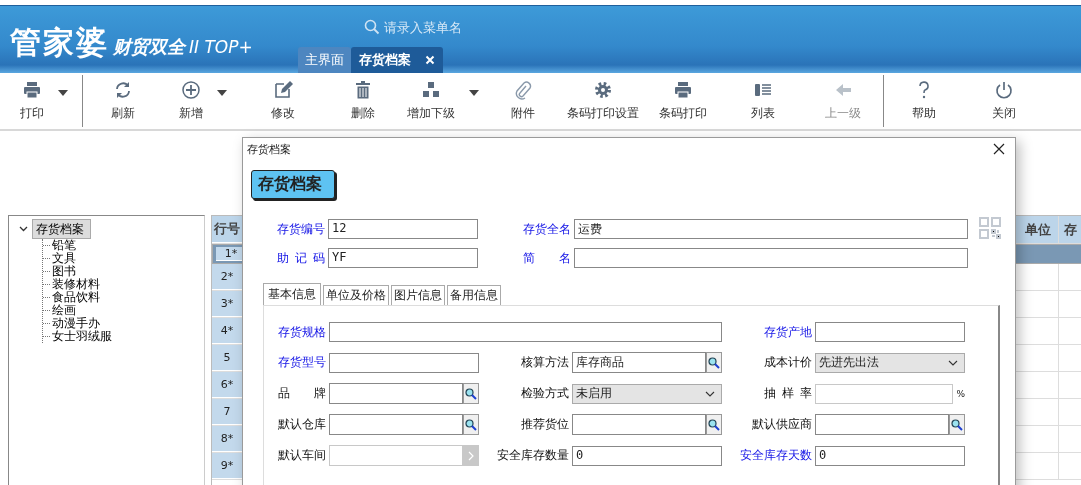 The height and width of the screenshot is (485, 1081). I want to click on dropdown-field: 未启用, so click(647, 393).